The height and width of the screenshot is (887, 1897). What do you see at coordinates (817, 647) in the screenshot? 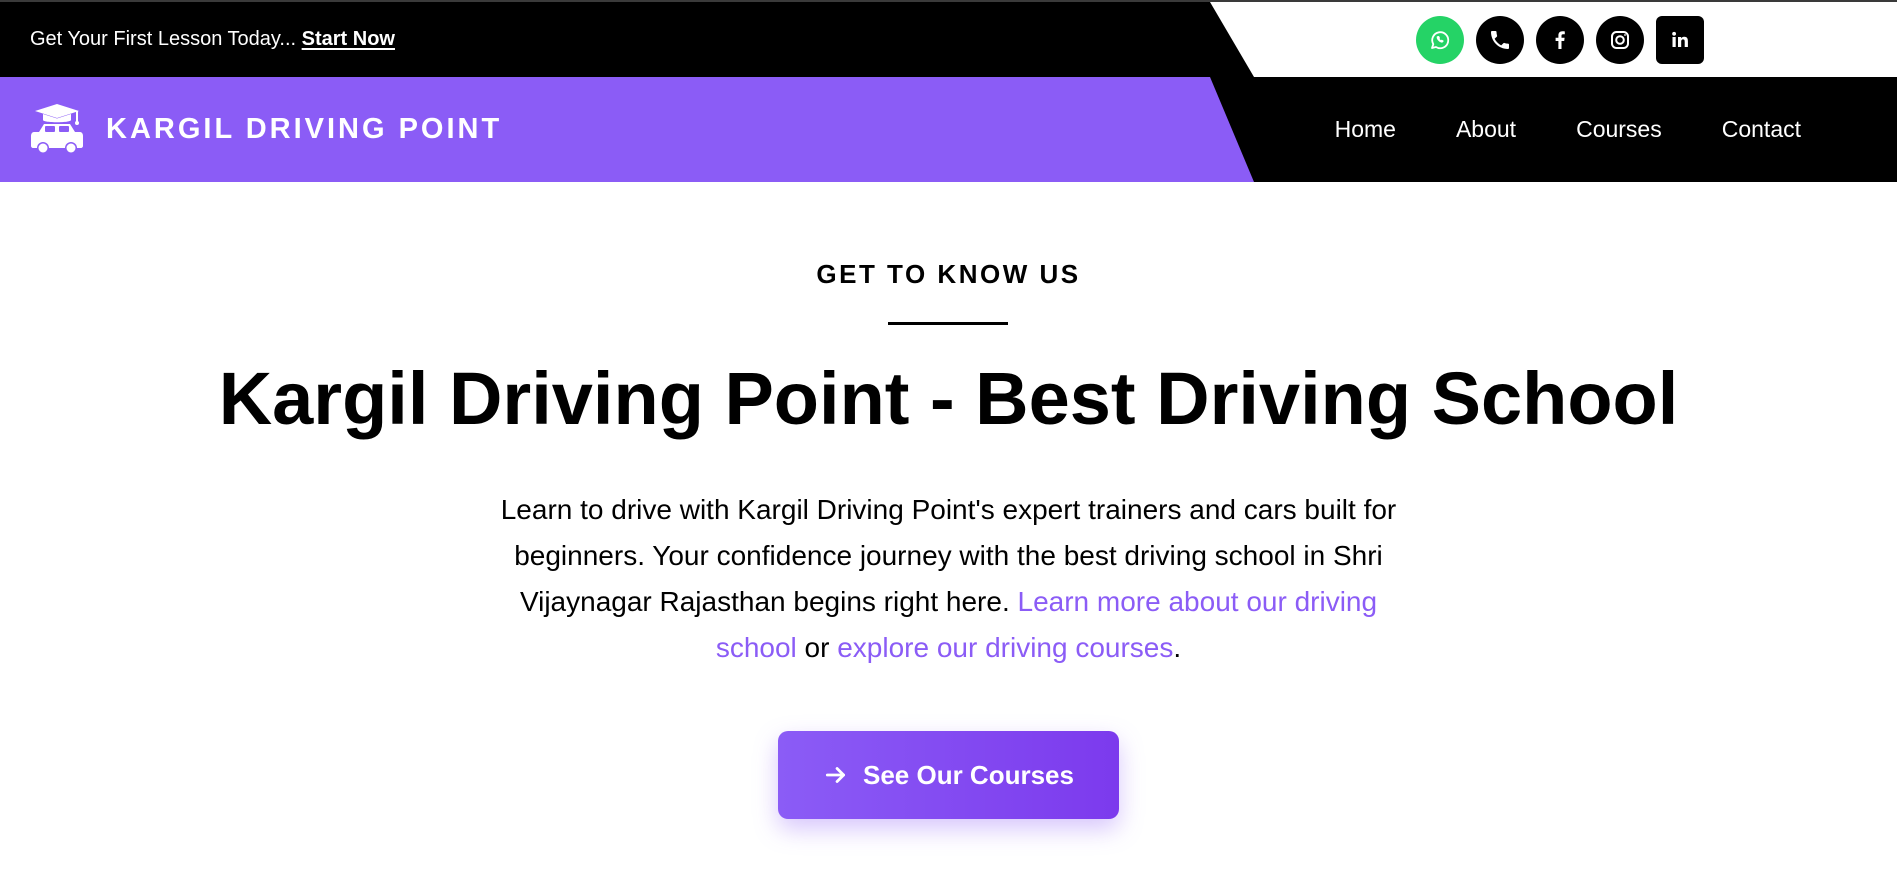
I see `description-connector: or` at bounding box center [817, 647].